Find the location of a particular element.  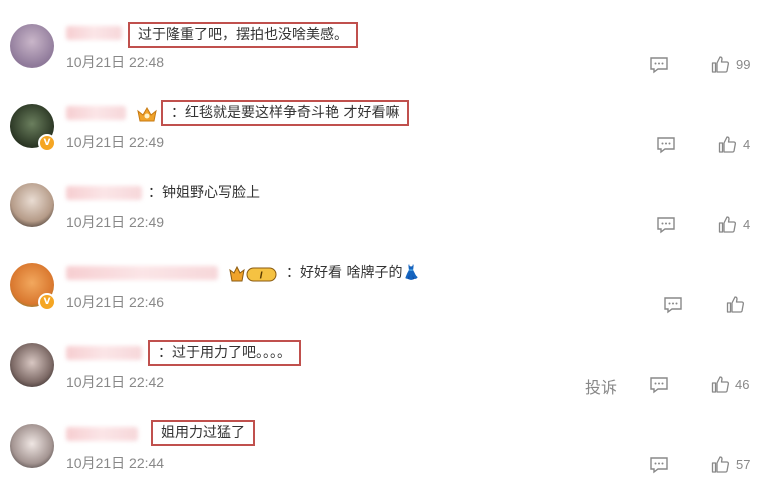

report-button: 投诉 is located at coordinates (601, 386).